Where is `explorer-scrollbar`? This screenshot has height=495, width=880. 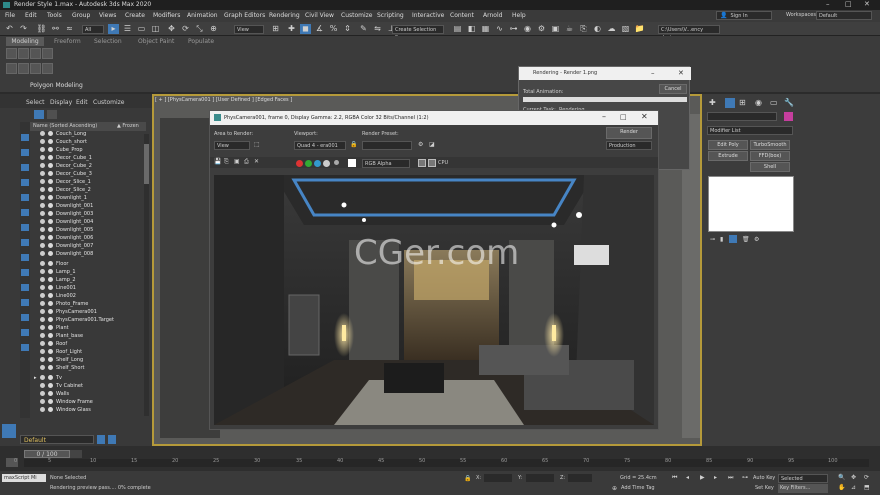
explorer-scrollbar is located at coordinates (146, 275).